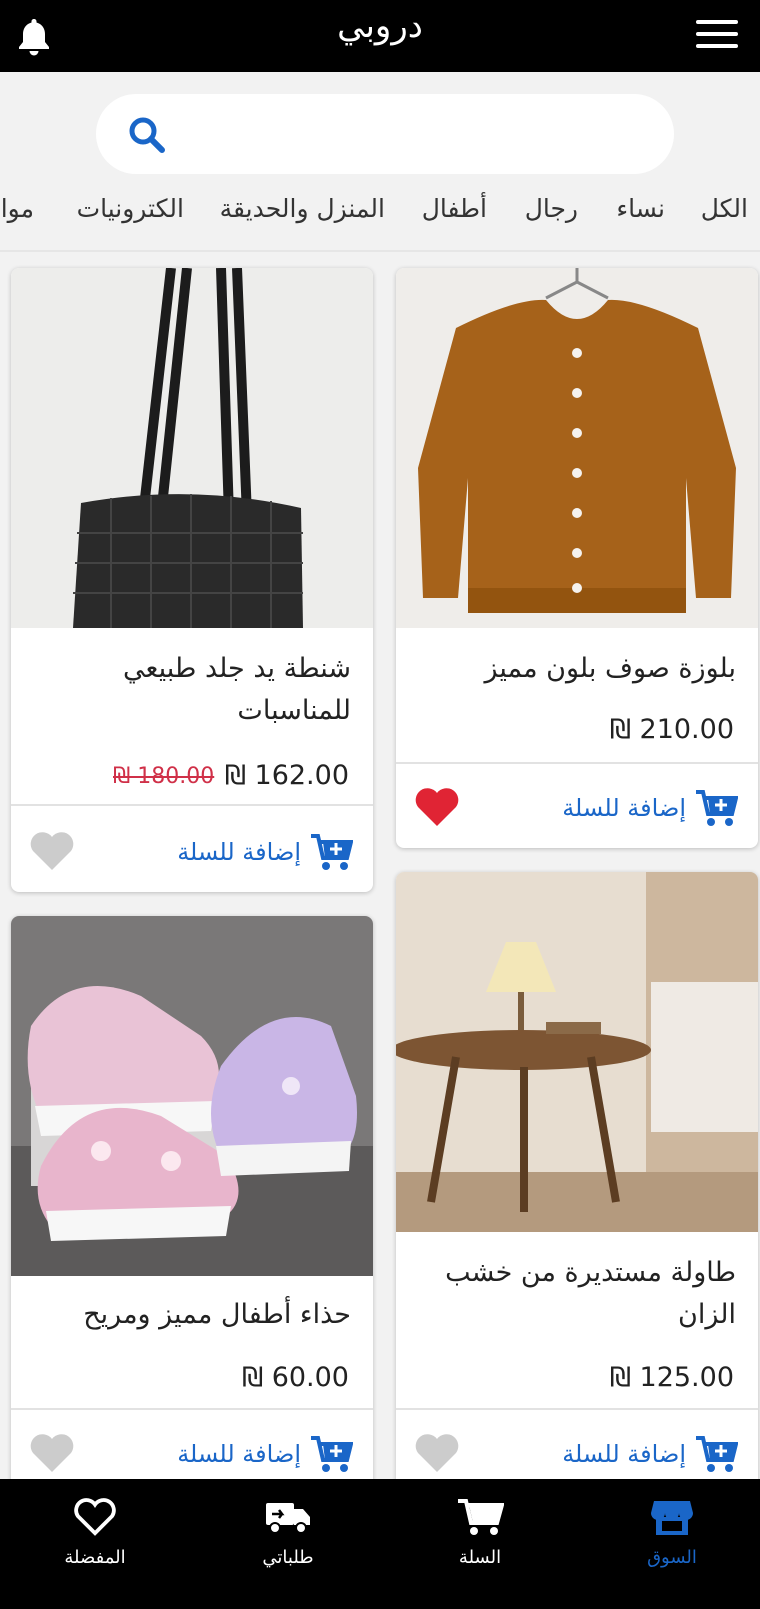  Describe the element at coordinates (130, 208) in the screenshot. I see `category-electronics: الكترونيات` at that location.